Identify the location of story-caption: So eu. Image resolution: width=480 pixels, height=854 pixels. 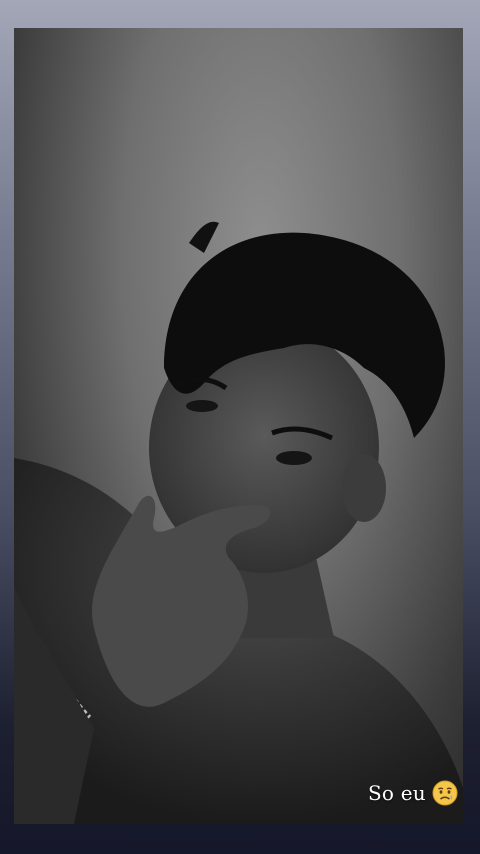
(413, 793).